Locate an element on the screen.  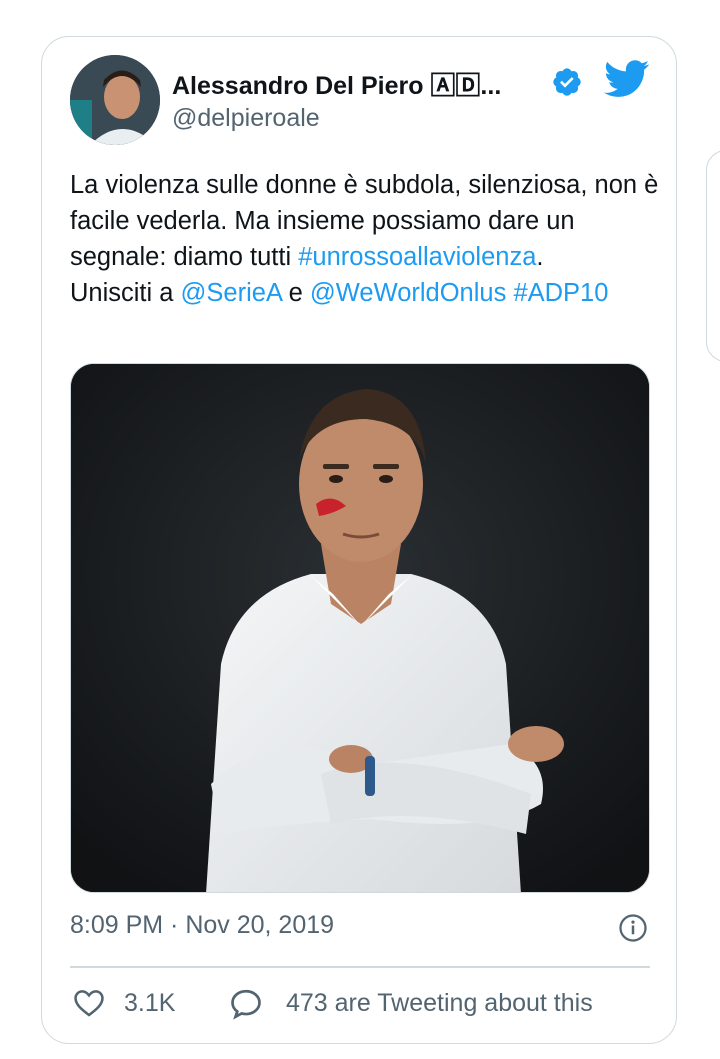
verified-badge-icon is located at coordinates (567, 82).